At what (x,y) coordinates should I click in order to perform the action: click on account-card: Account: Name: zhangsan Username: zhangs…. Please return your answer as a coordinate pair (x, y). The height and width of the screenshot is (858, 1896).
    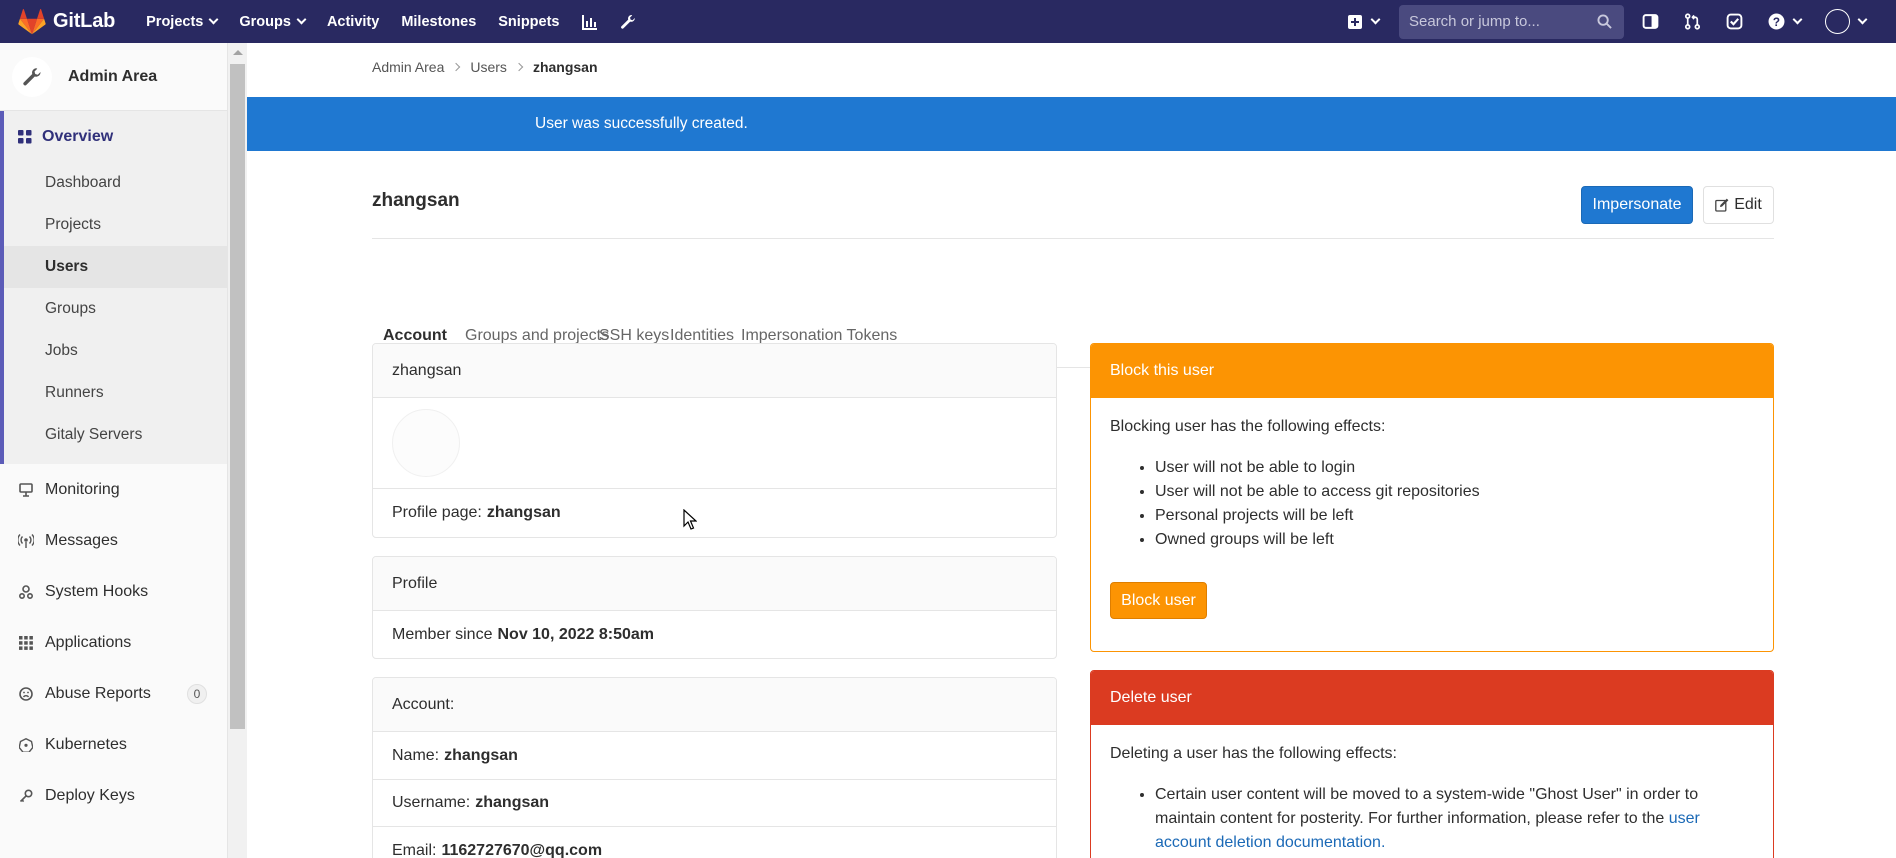
    Looking at the image, I should click on (714, 767).